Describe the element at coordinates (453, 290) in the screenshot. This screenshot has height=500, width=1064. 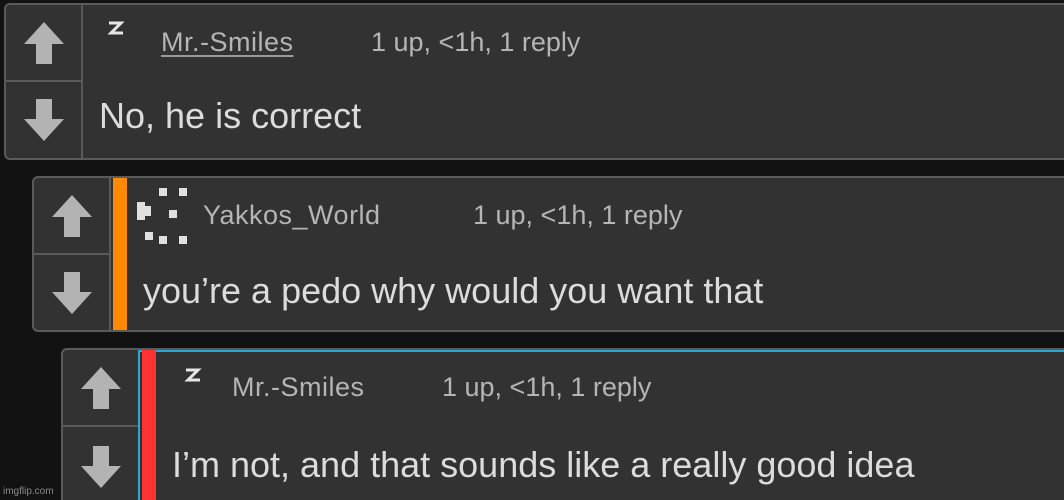
I see `comment-text: you’re a pedo why would you want that` at that location.